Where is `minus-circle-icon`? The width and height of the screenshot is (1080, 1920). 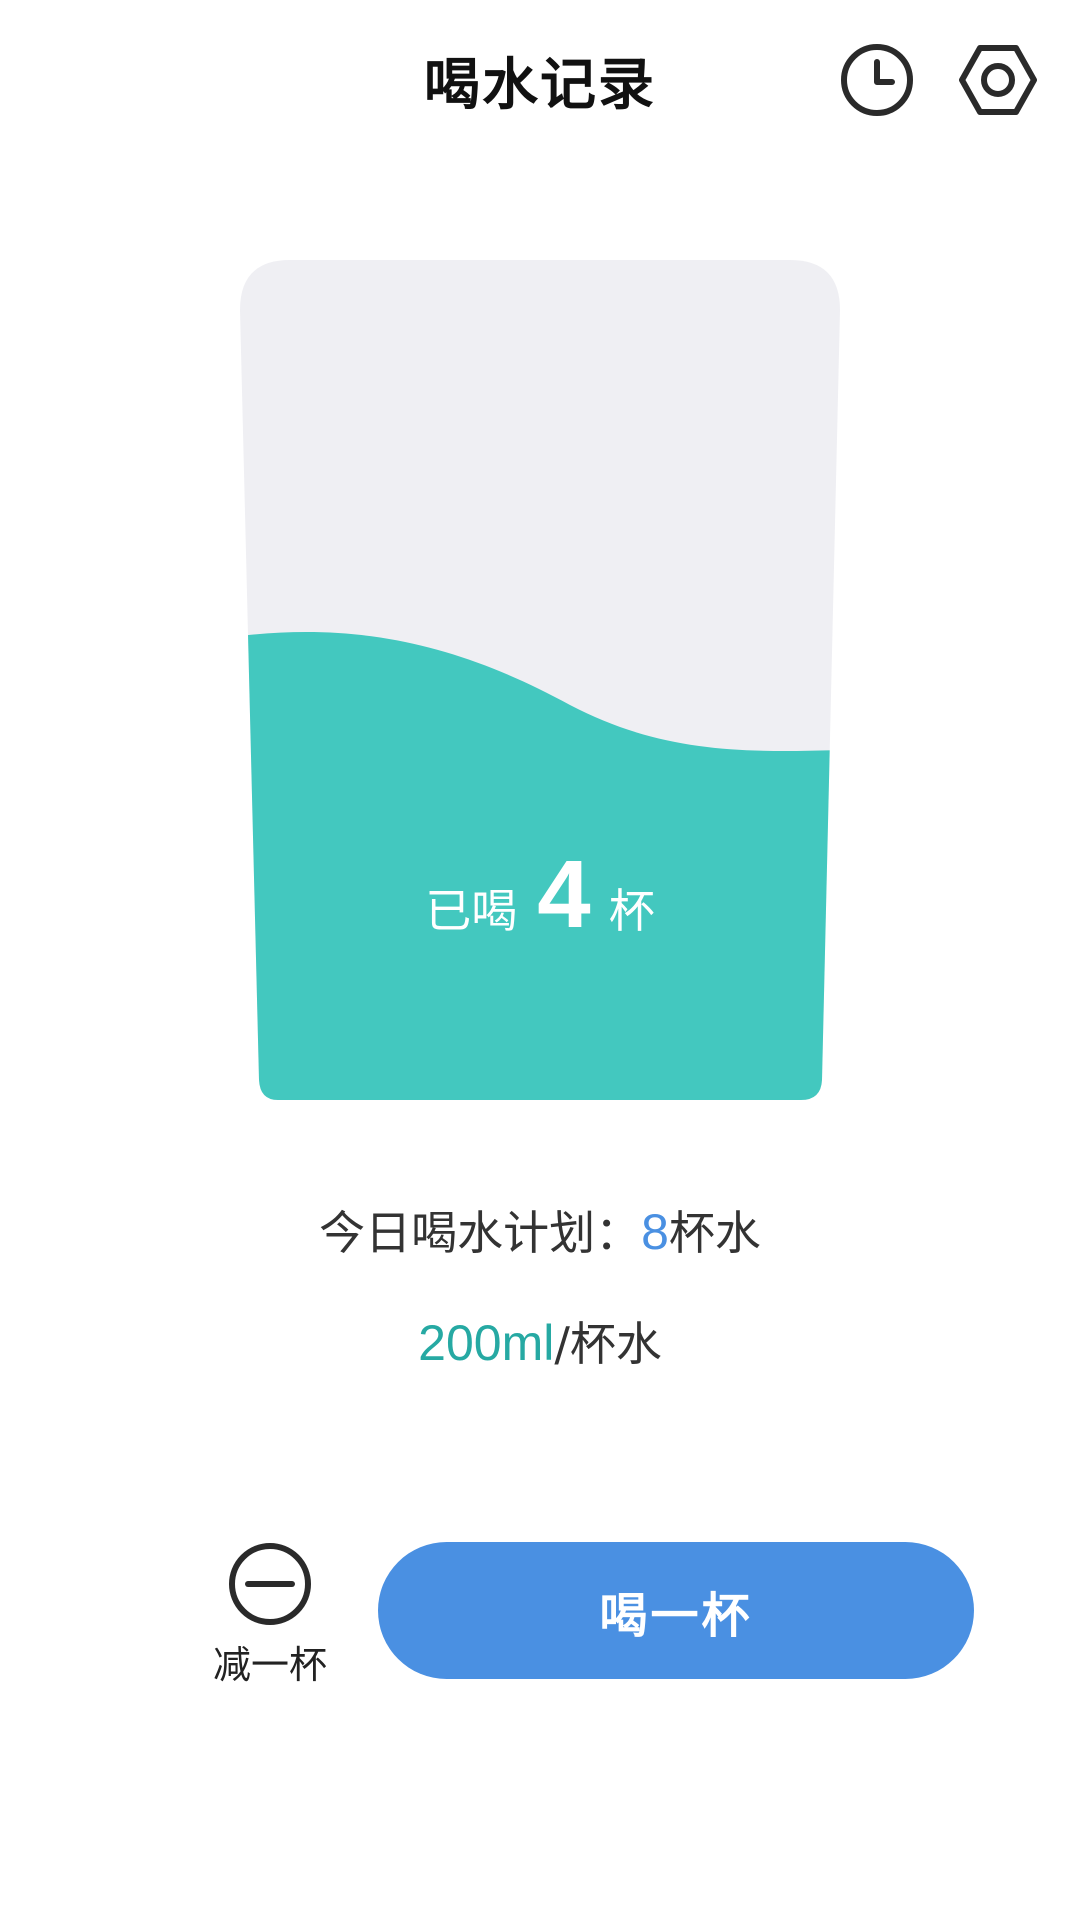 minus-circle-icon is located at coordinates (270, 1584).